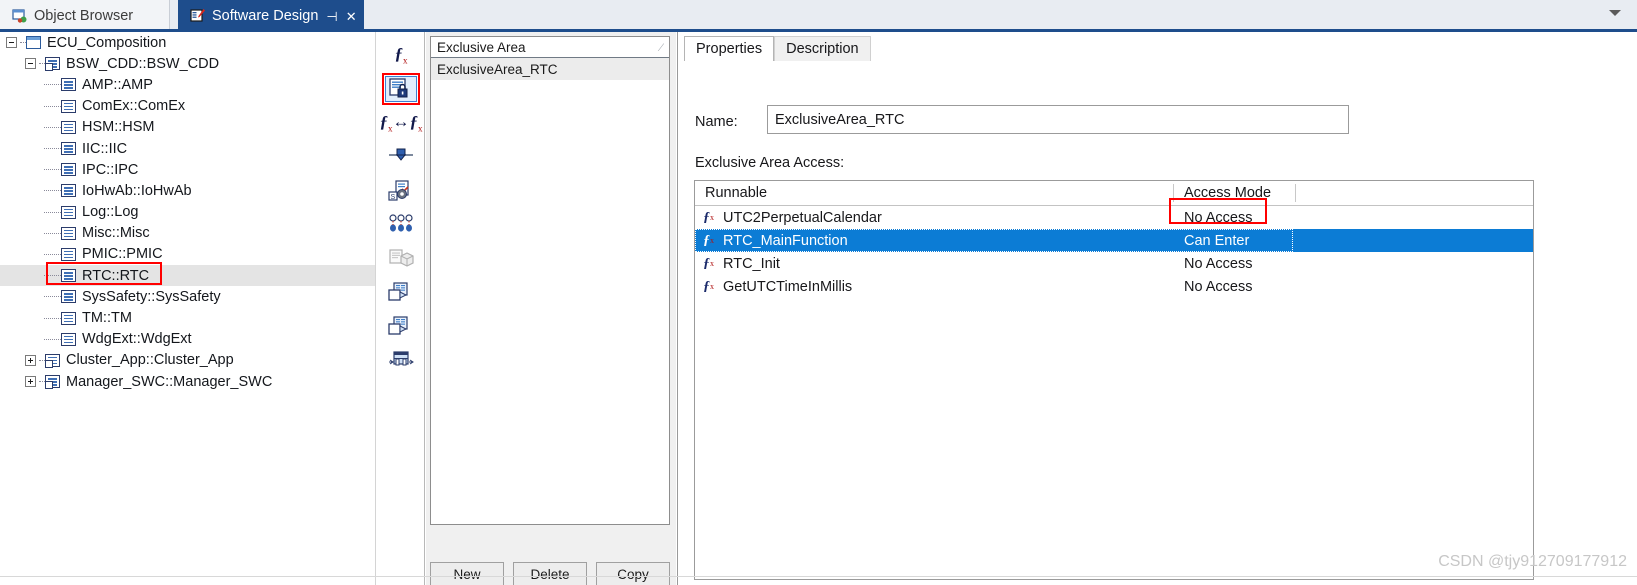 The image size is (1637, 585). I want to click on tree-item-iohwab: IoHwAb::IoHwAb, so click(187, 190).